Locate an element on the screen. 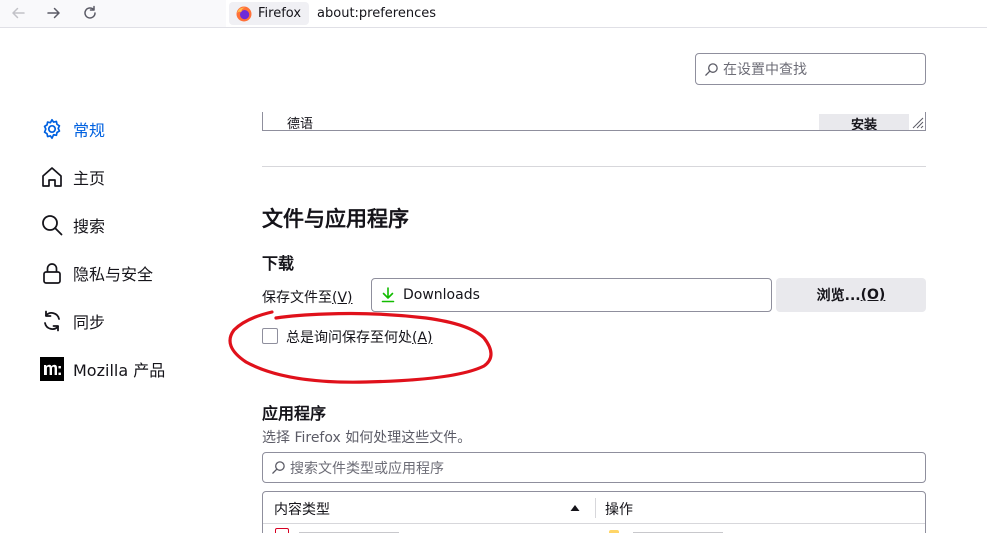 The image size is (987, 533). downloads-heading: 下载 is located at coordinates (278, 263).